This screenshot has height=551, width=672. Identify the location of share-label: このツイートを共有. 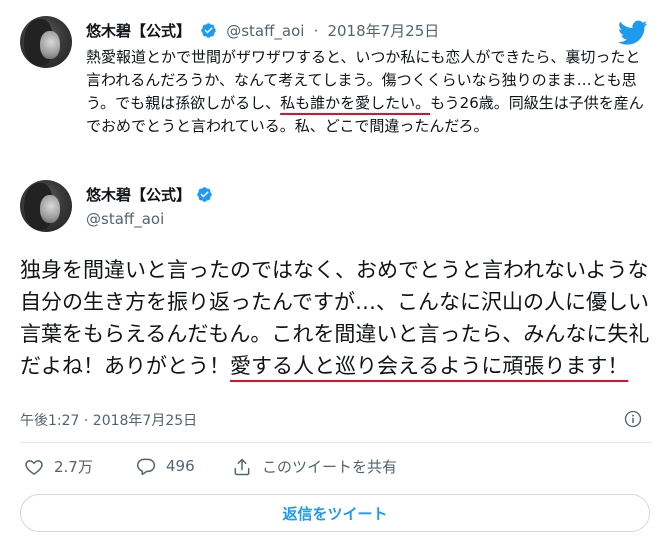
(330, 467).